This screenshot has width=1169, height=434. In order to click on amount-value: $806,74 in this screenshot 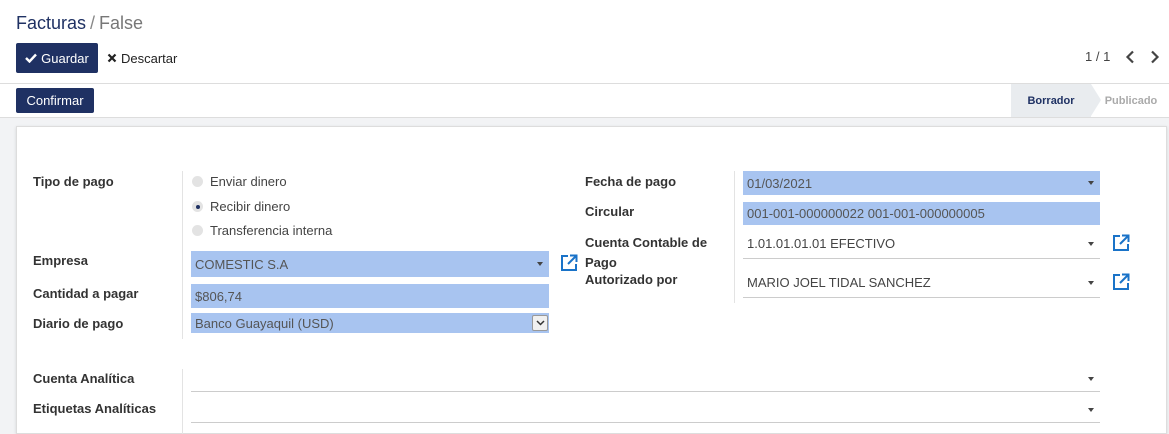, I will do `click(218, 296)`.